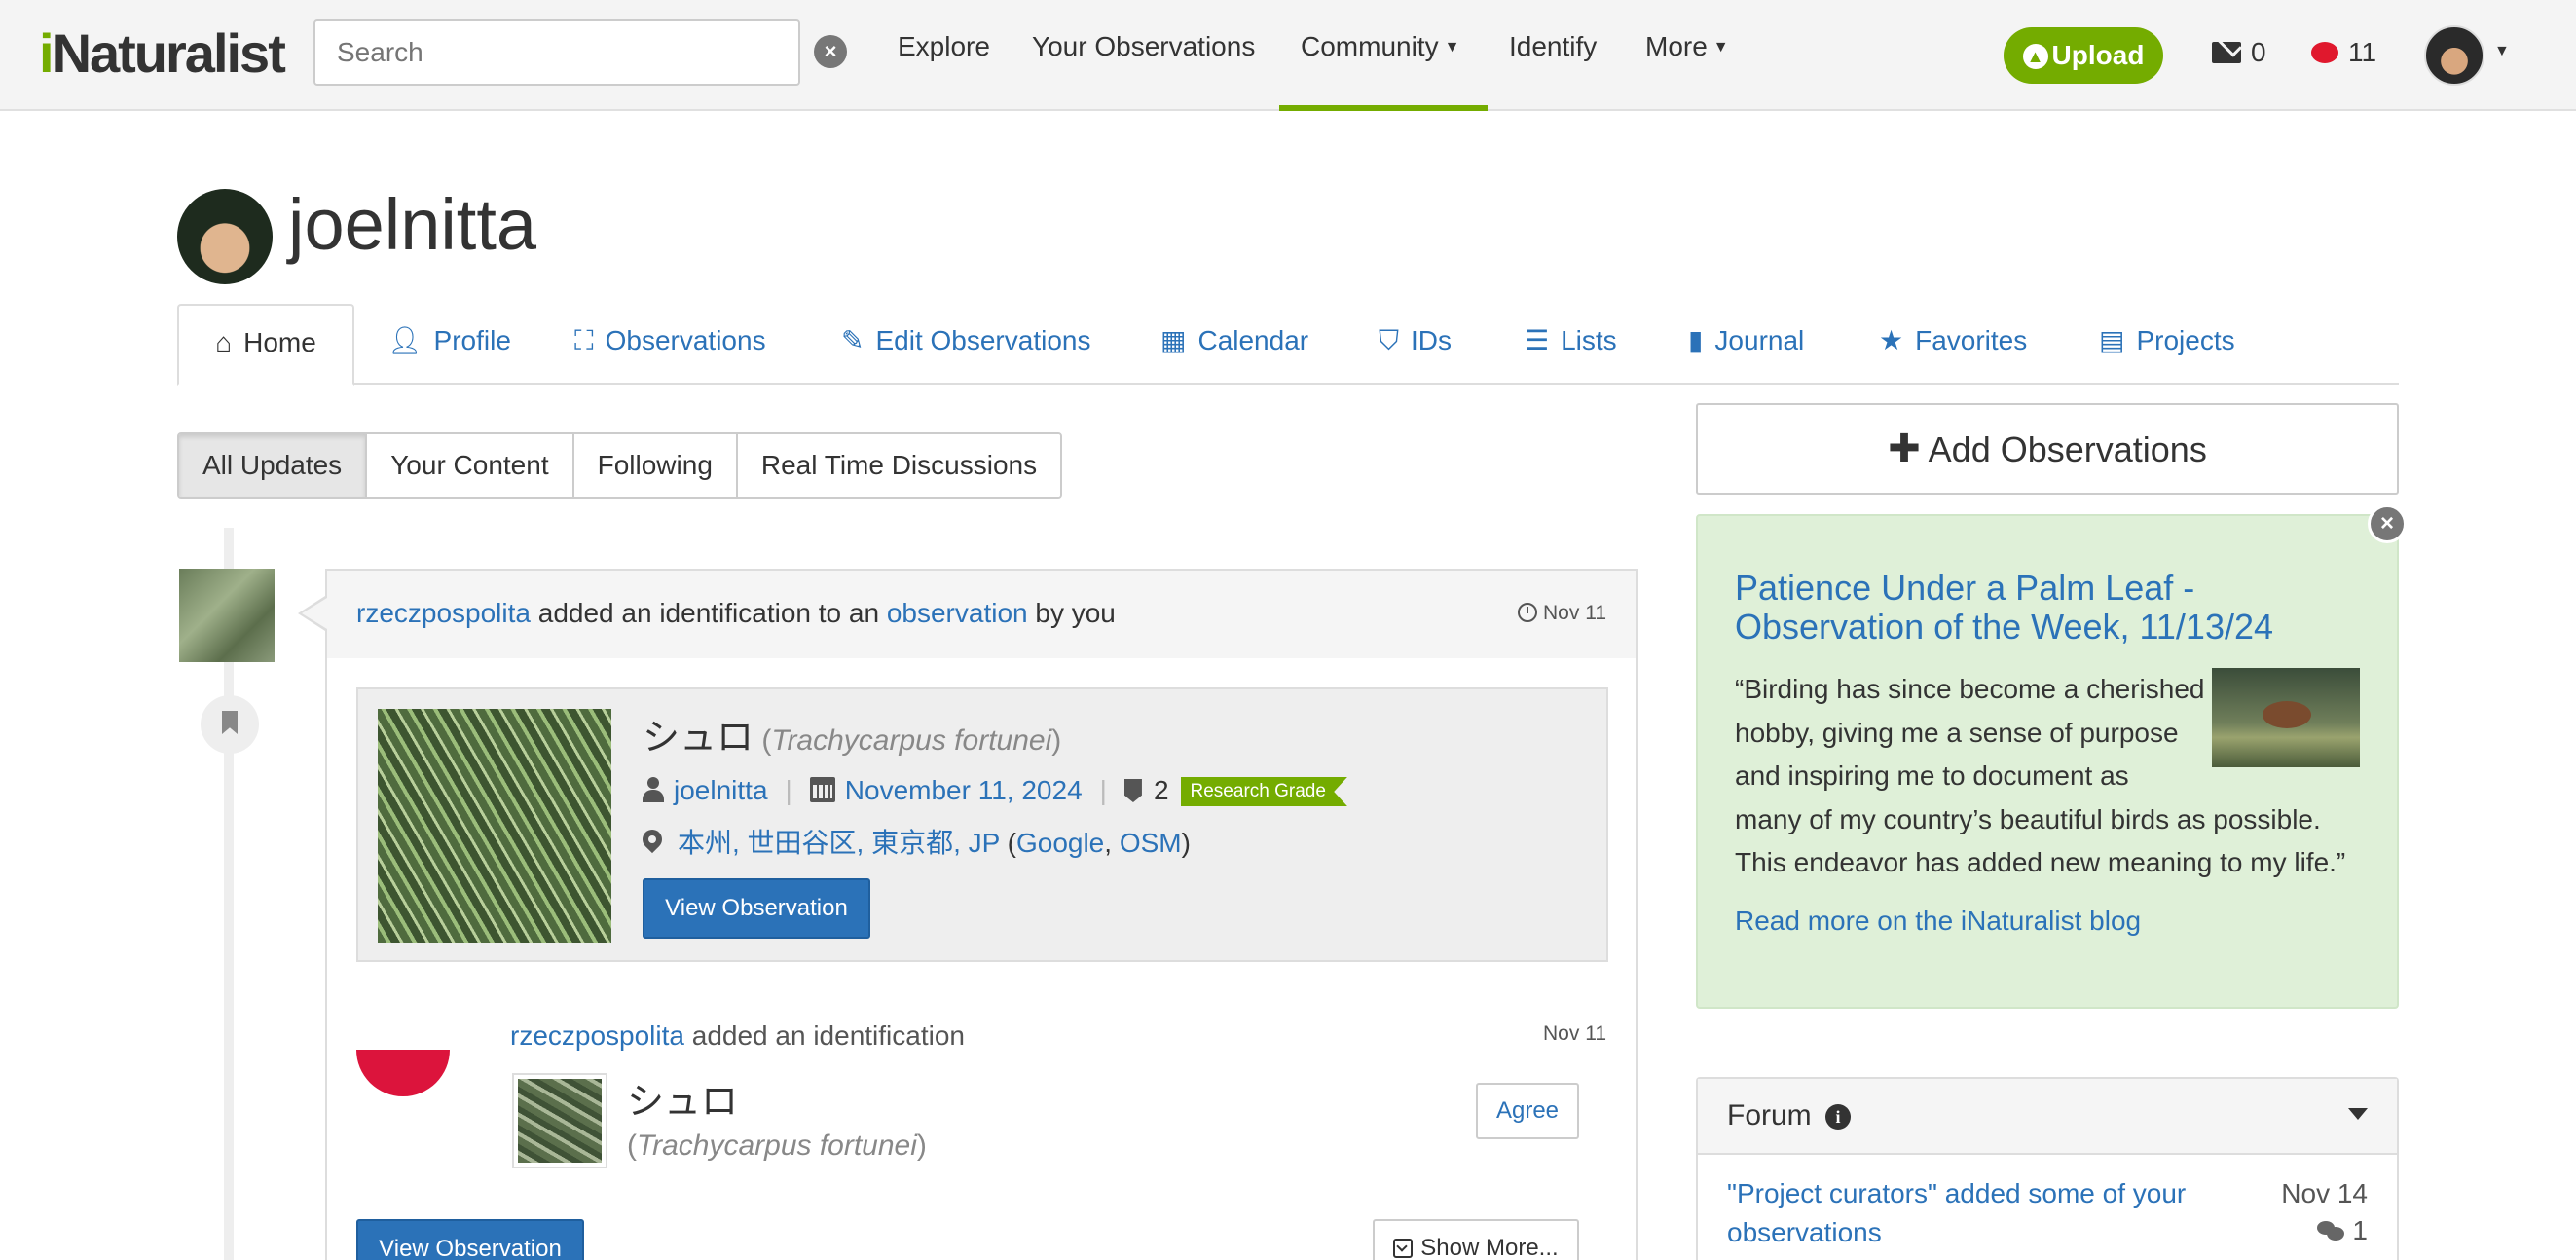 The height and width of the screenshot is (1260, 2576). What do you see at coordinates (1528, 612) in the screenshot?
I see `clock-icon` at bounding box center [1528, 612].